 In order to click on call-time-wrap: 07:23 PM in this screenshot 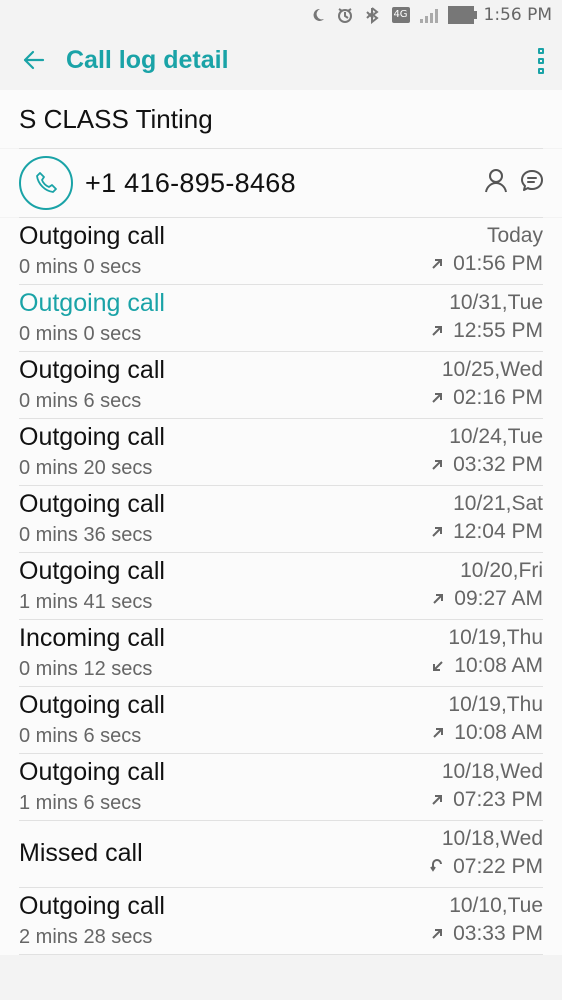, I will do `click(486, 800)`.